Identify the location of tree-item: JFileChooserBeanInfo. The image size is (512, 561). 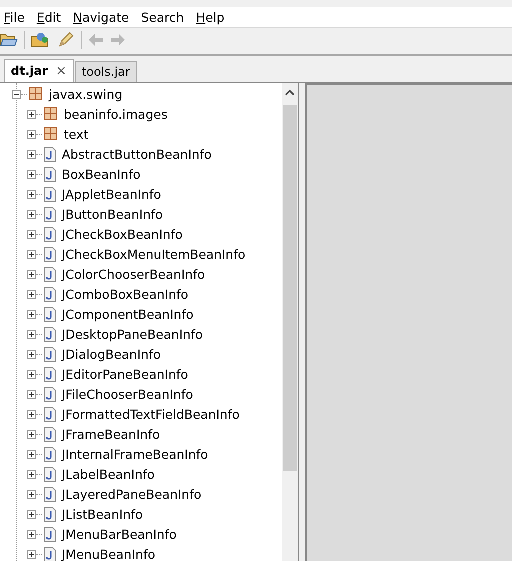
(128, 394).